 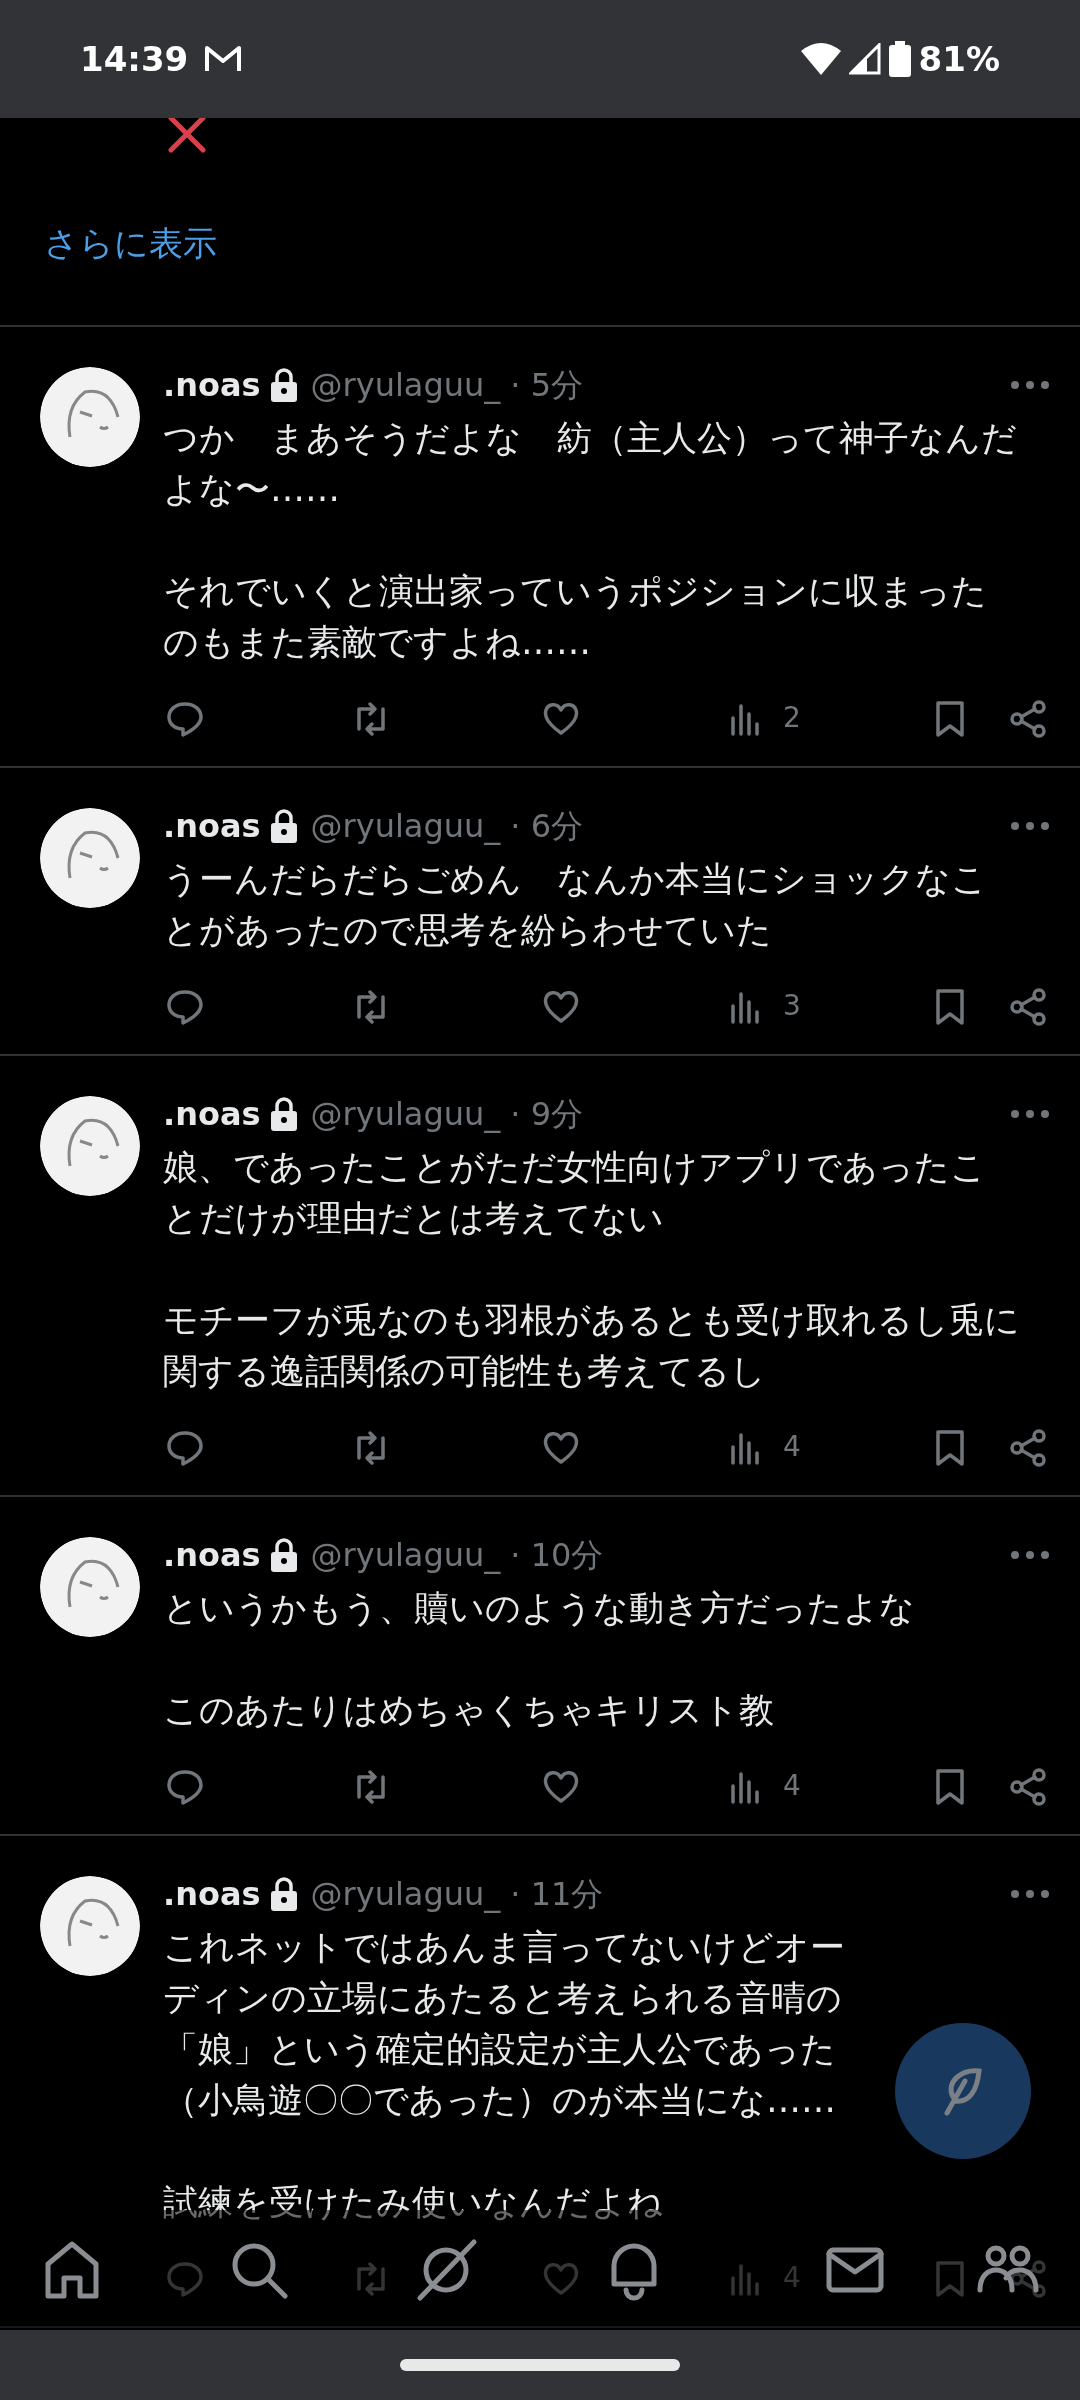 I want to click on view-count: 2, so click(x=792, y=718).